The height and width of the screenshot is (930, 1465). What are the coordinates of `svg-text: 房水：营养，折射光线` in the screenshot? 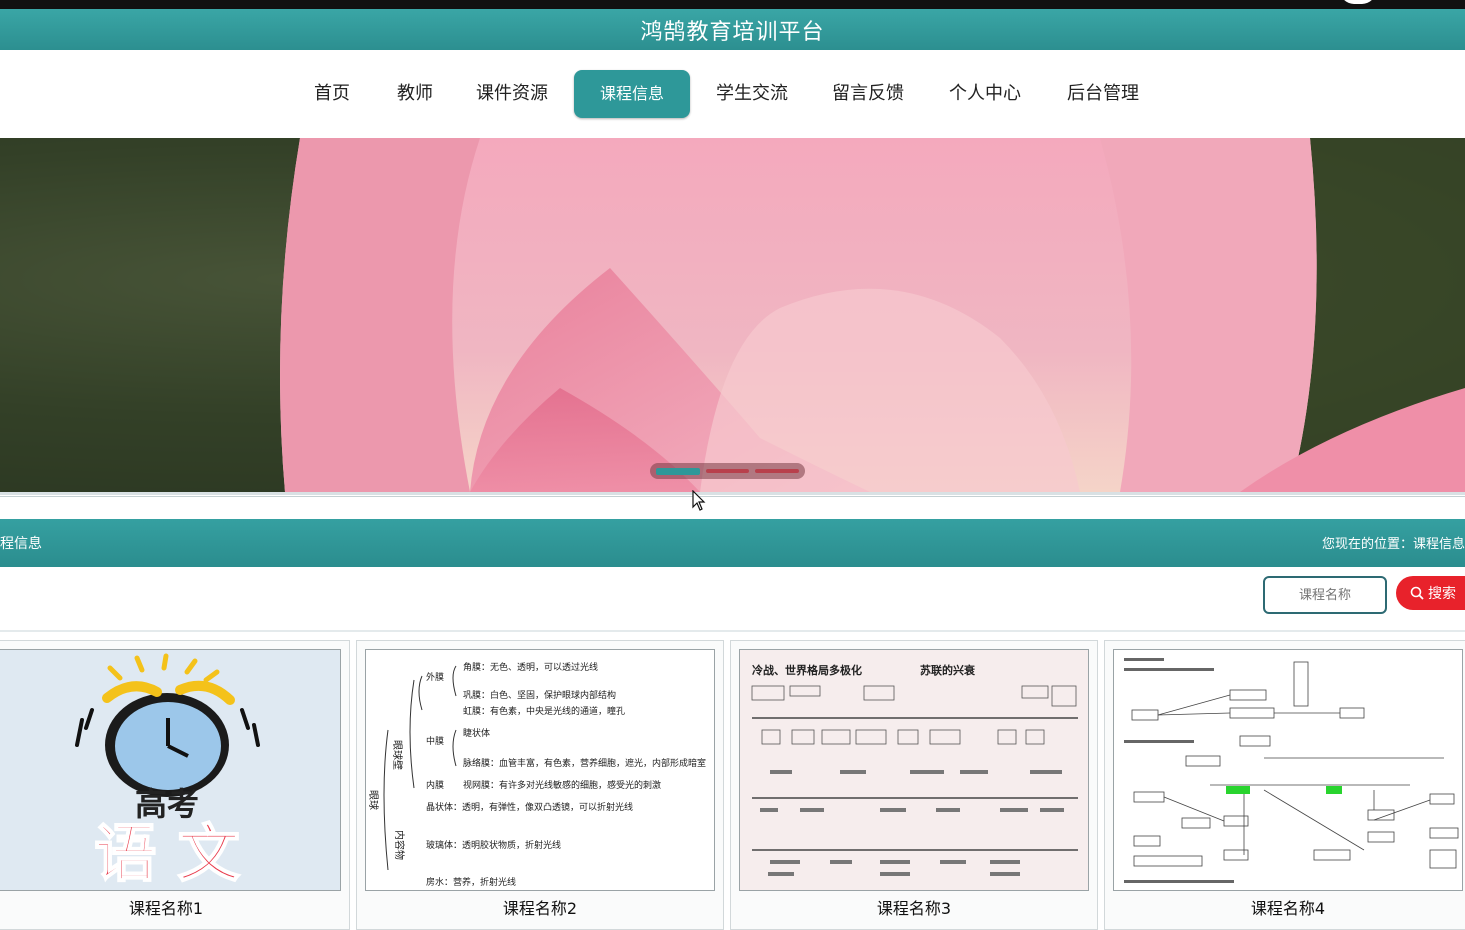 It's located at (471, 882).